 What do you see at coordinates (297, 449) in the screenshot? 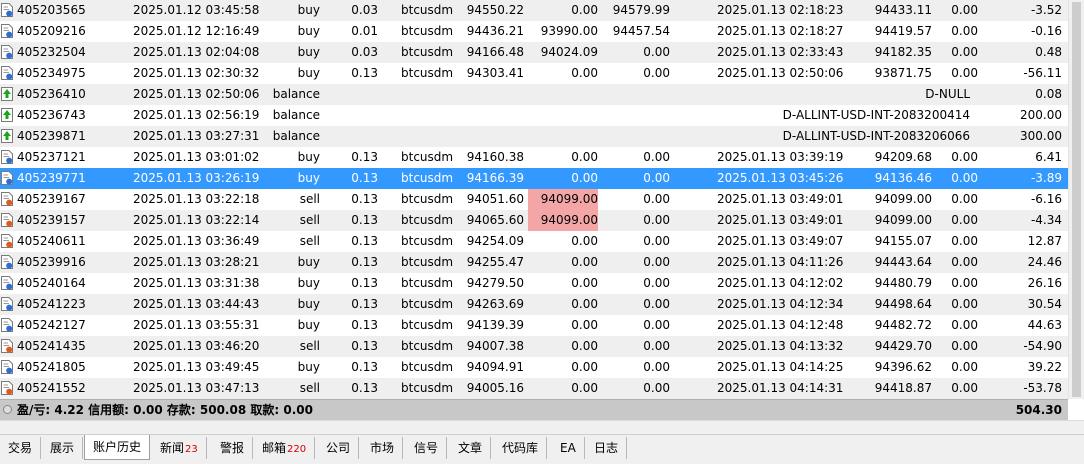
I see `tab-badge: 220` at bounding box center [297, 449].